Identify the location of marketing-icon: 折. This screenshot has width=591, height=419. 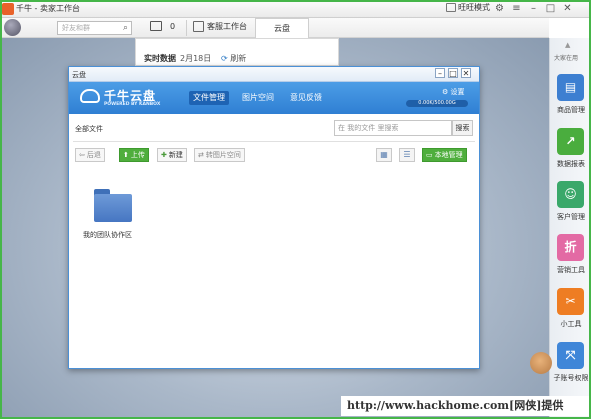
(570, 247).